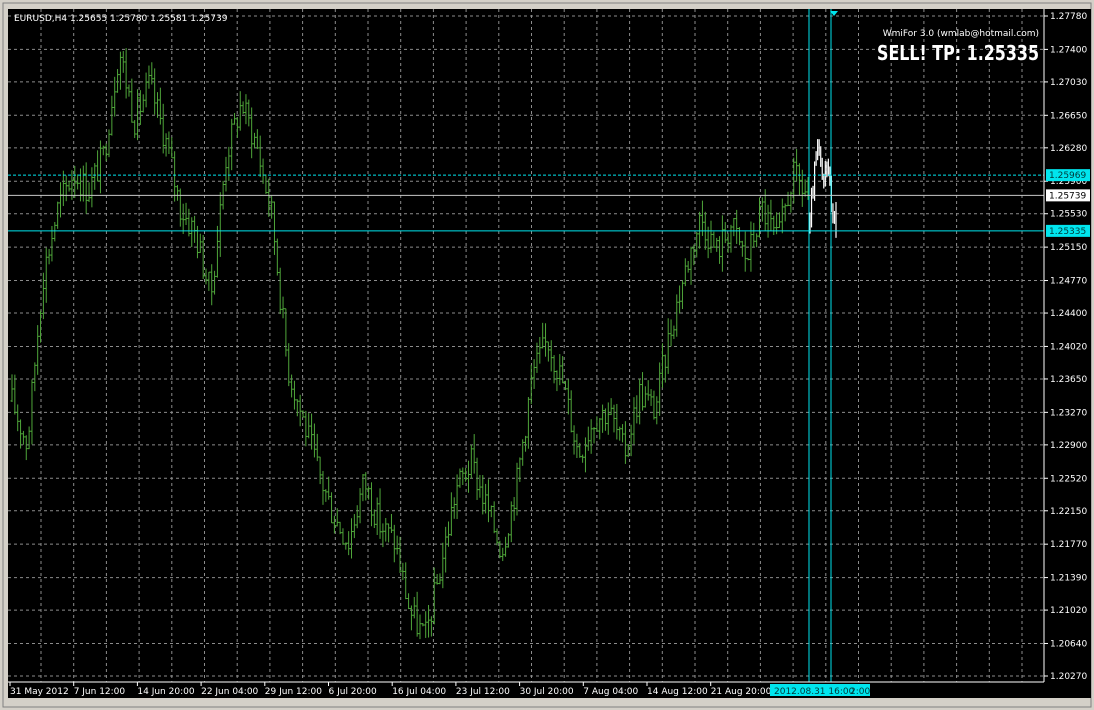 The height and width of the screenshot is (710, 1094). What do you see at coordinates (1068, 50) in the screenshot?
I see `price-tick-label: 1.27400` at bounding box center [1068, 50].